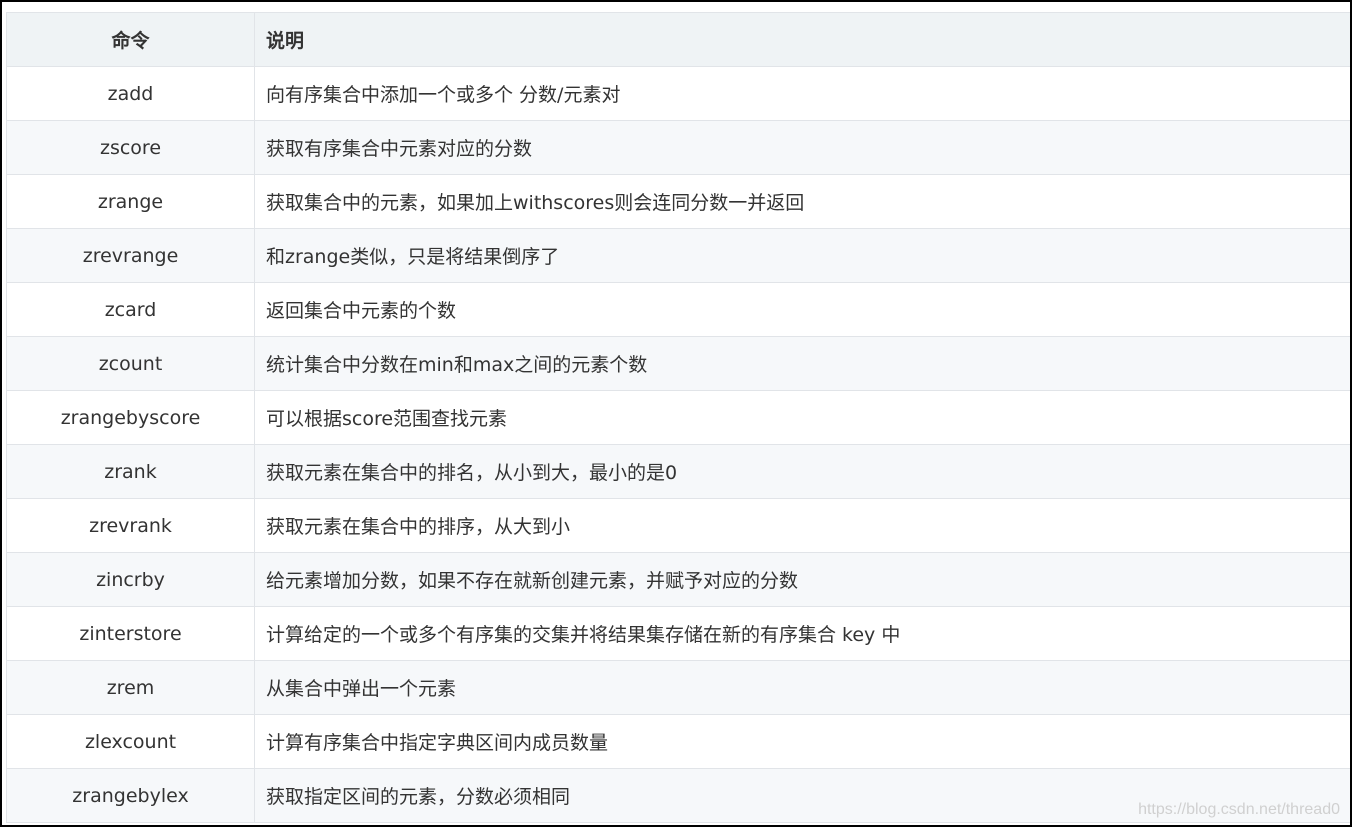 The image size is (1352, 827). Describe the element at coordinates (130, 687) in the screenshot. I see `command-cell: zrem` at that location.